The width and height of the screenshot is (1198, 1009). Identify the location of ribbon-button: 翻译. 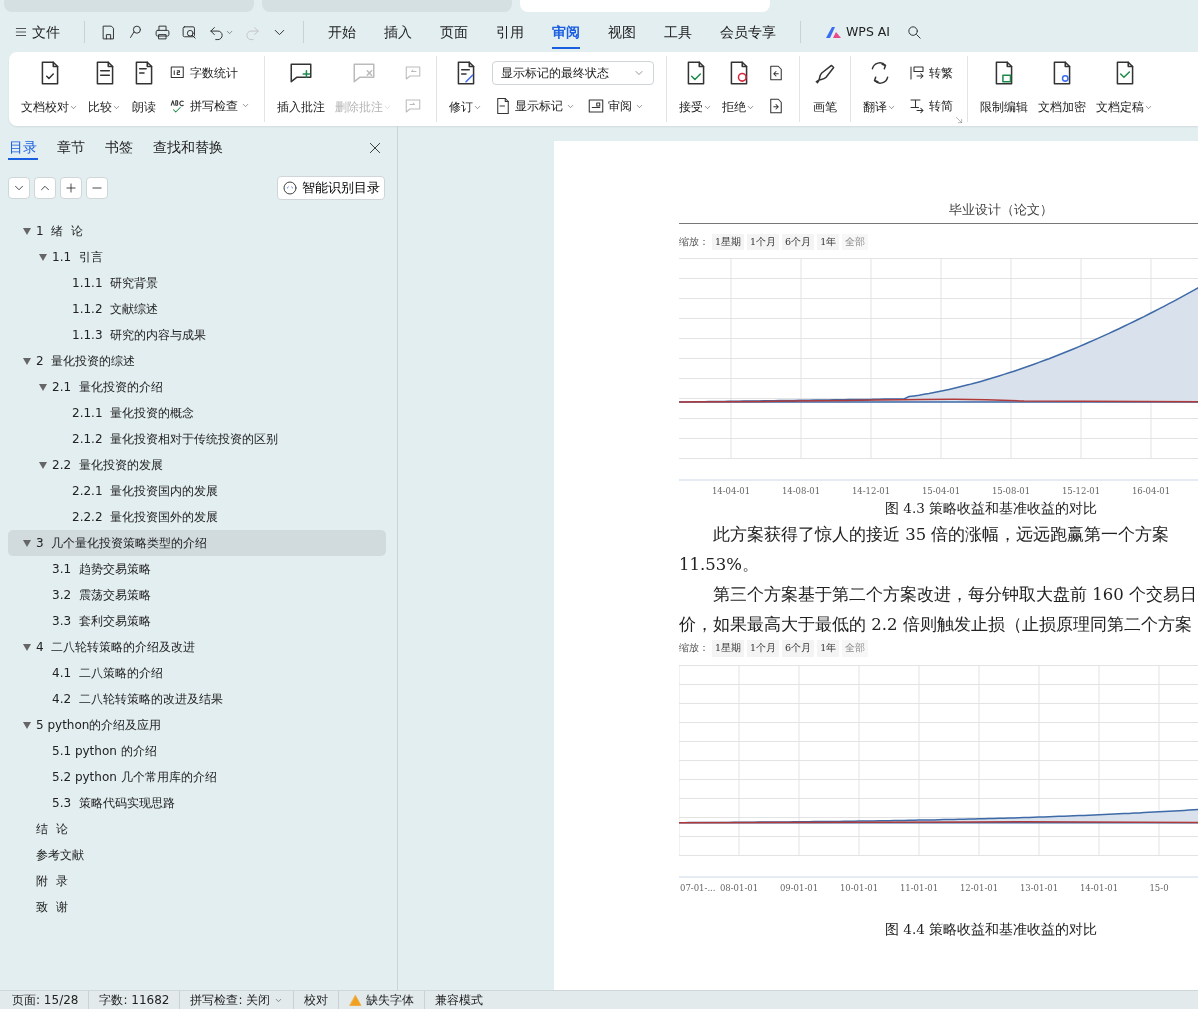
(879, 89).